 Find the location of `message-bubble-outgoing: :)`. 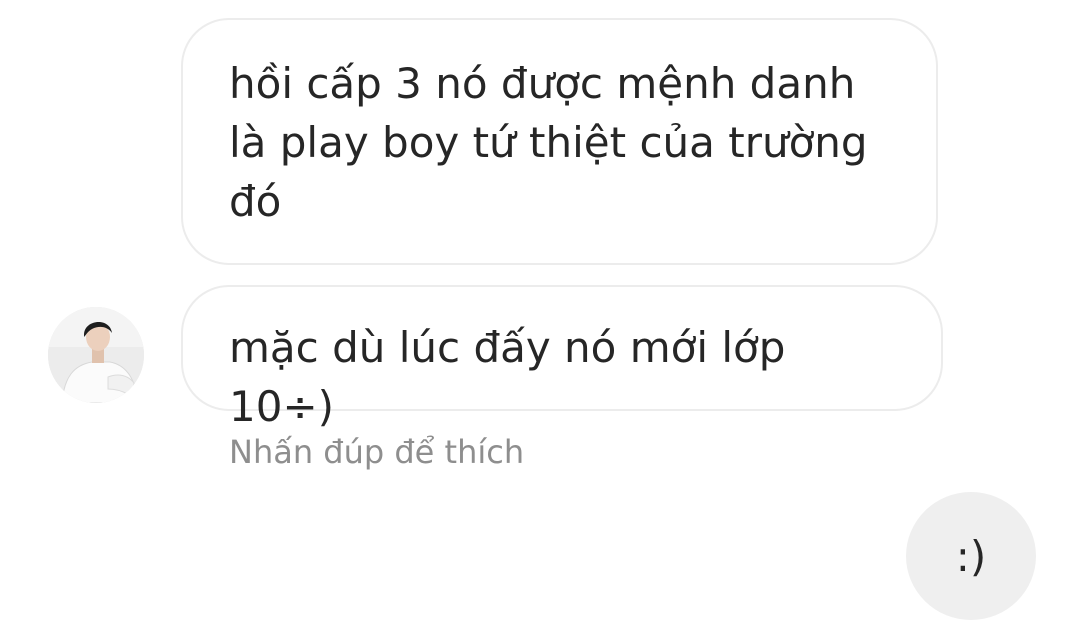

message-bubble-outgoing: :) is located at coordinates (971, 556).